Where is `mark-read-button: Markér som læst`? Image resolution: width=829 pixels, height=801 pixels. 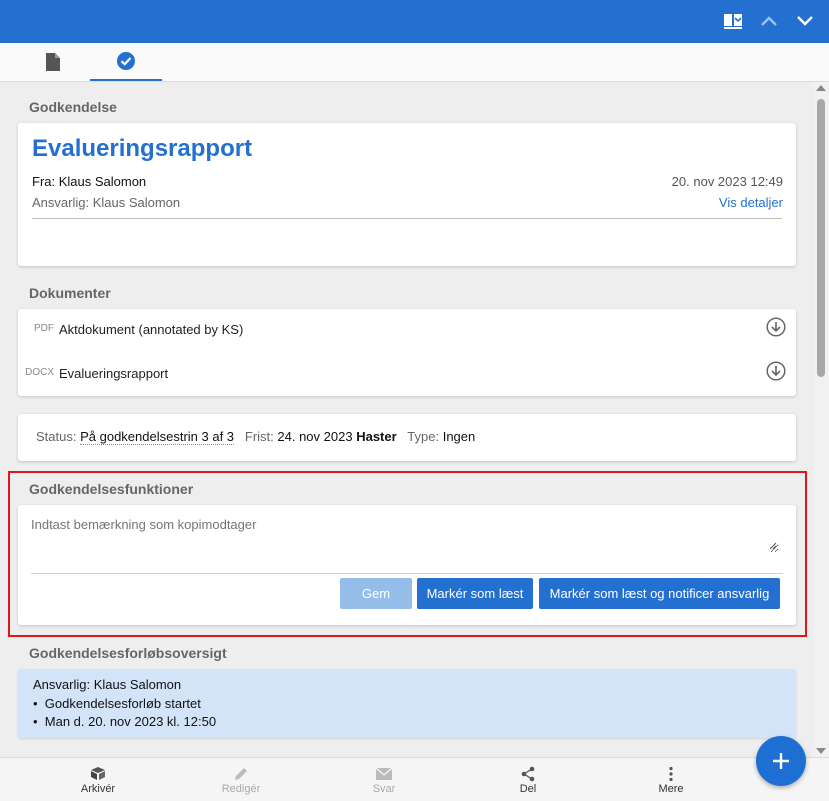 mark-read-button: Markér som læst is located at coordinates (475, 593).